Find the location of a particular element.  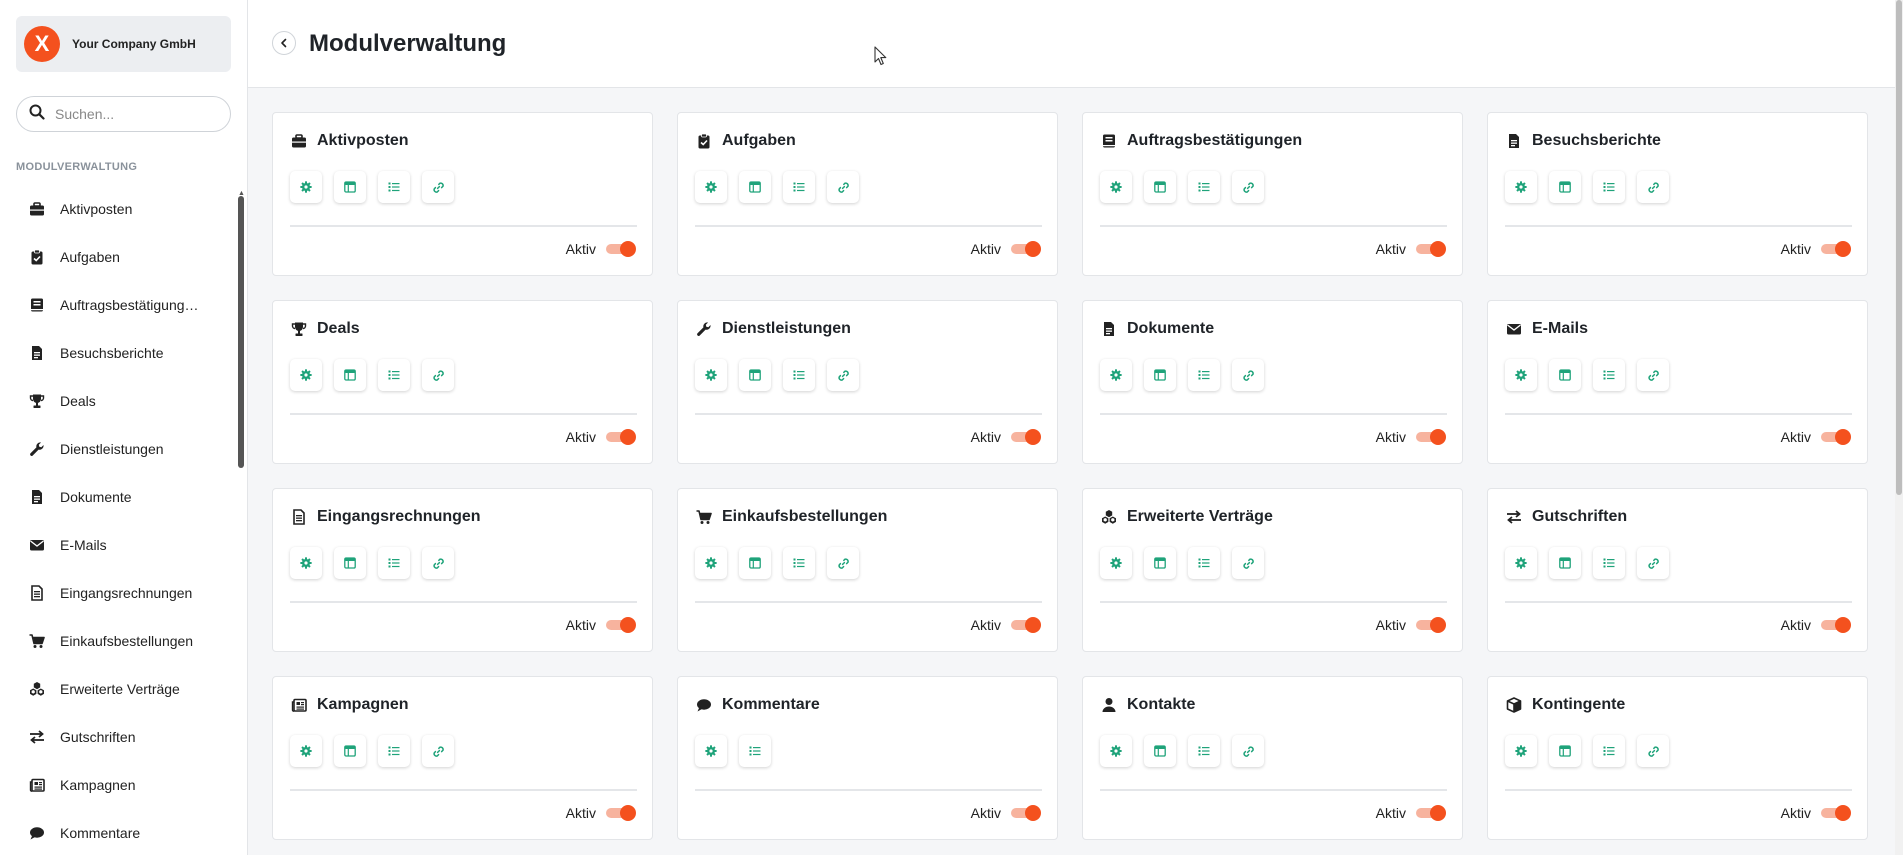

sidebar-item-besuchsberichte: Besuchsberichte is located at coordinates (118, 353).